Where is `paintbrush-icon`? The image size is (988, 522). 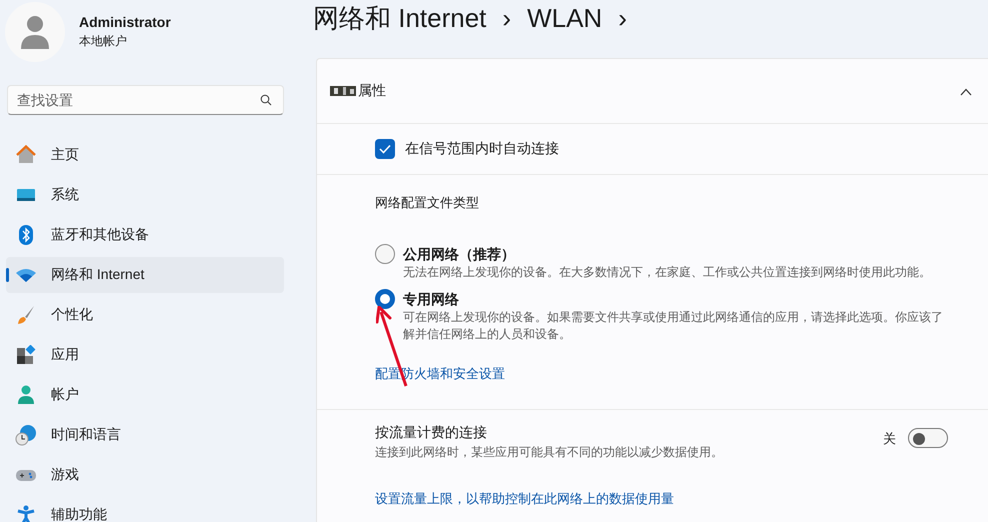 paintbrush-icon is located at coordinates (26, 315).